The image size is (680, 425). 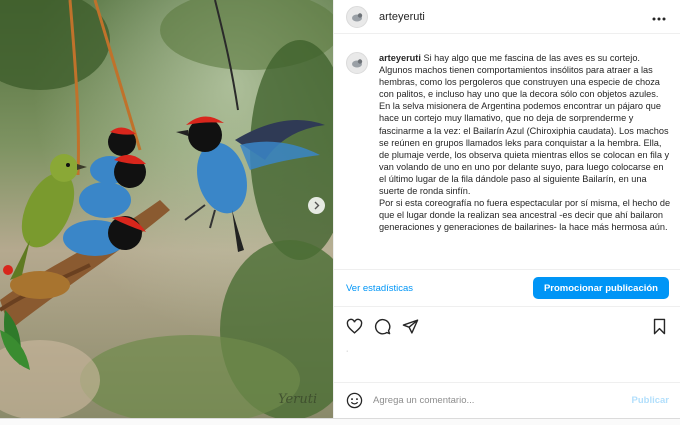 I want to click on chevron-right-icon, so click(x=317, y=205).